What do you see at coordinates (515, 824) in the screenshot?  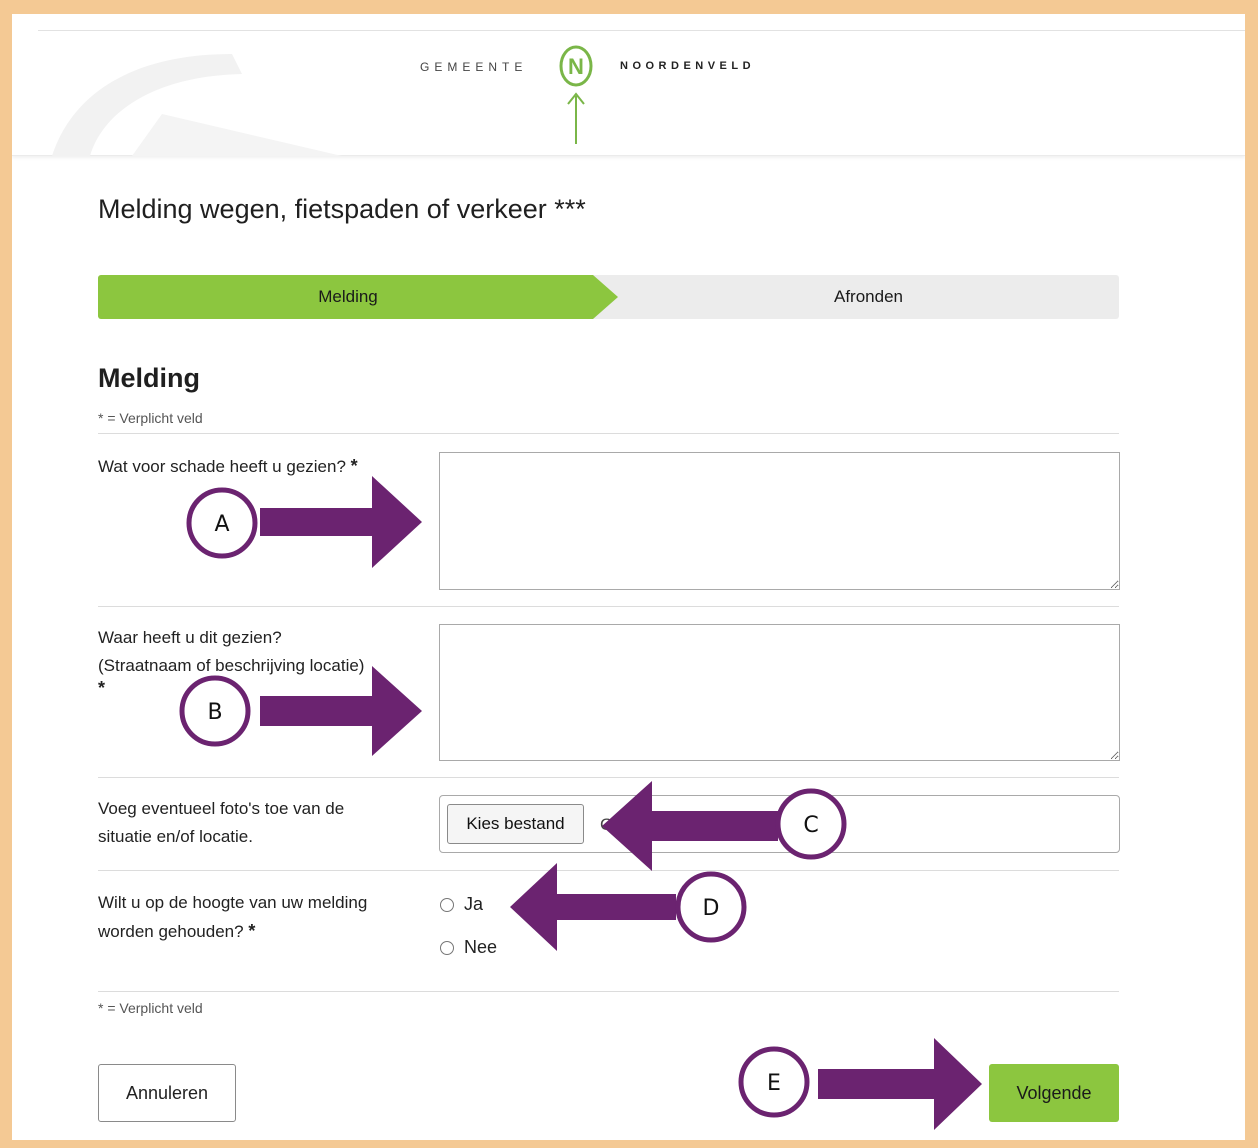 I see `choose-file-button: Kies bestand` at bounding box center [515, 824].